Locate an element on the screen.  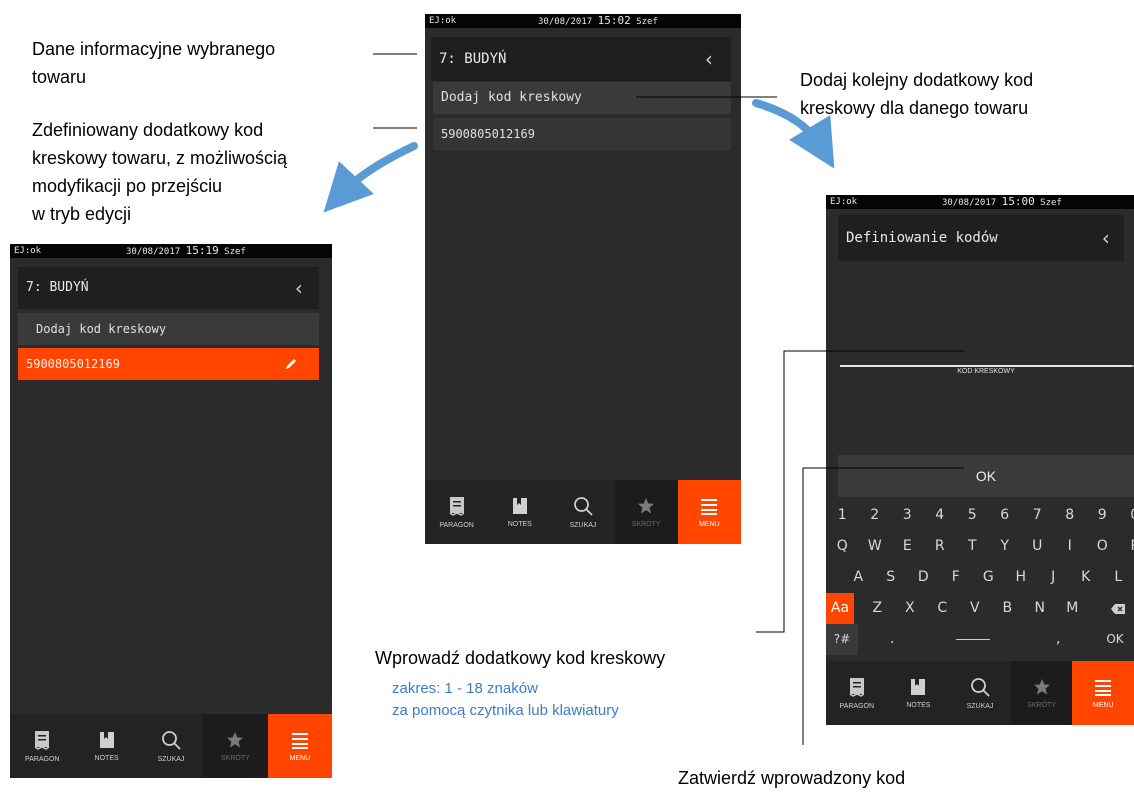
flow-arrow-right is located at coordinates (793, 134).